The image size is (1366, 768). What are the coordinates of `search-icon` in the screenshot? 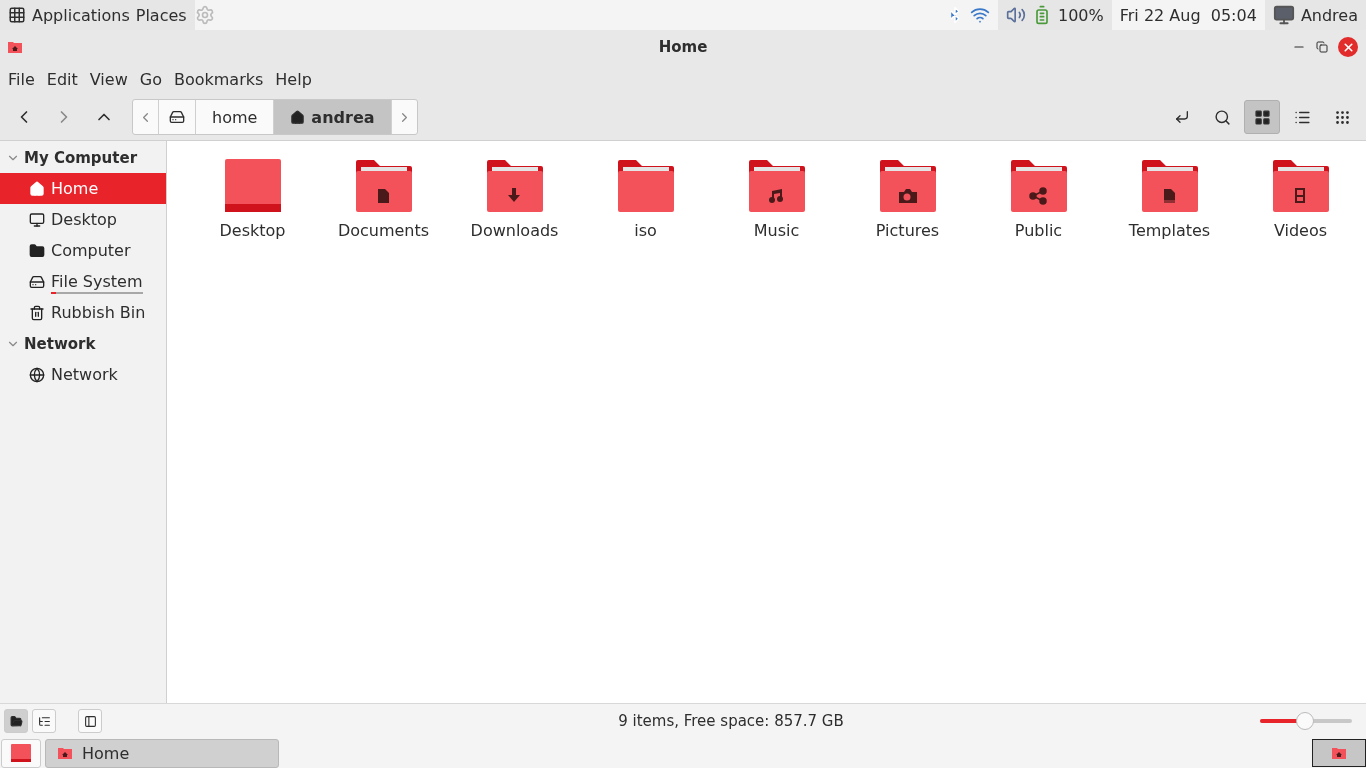 It's located at (1222, 117).